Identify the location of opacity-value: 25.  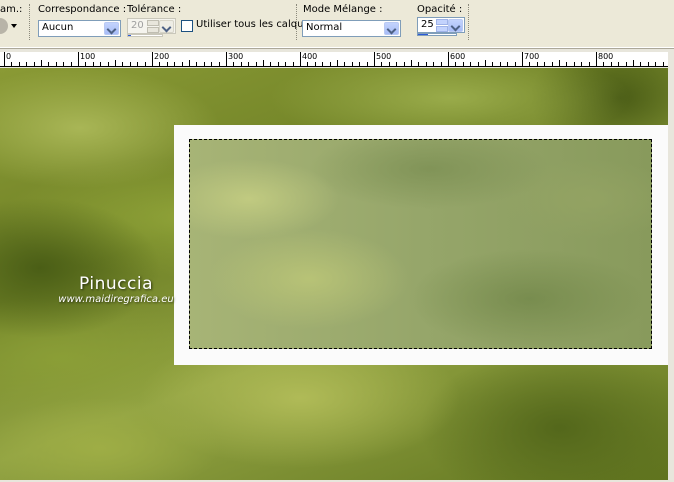
(427, 24).